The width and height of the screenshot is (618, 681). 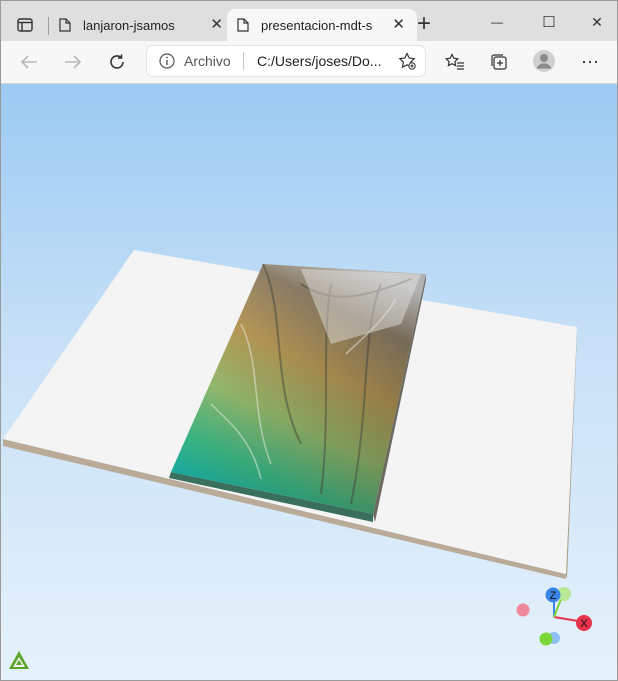 What do you see at coordinates (584, 624) in the screenshot?
I see `x-axis-label: X` at bounding box center [584, 624].